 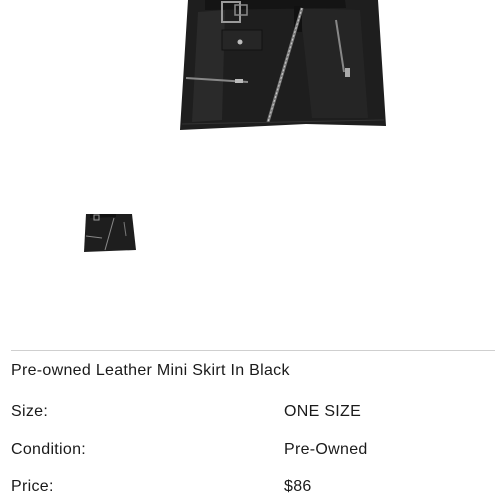 I want to click on size-value: ONE SIZE, so click(x=323, y=411).